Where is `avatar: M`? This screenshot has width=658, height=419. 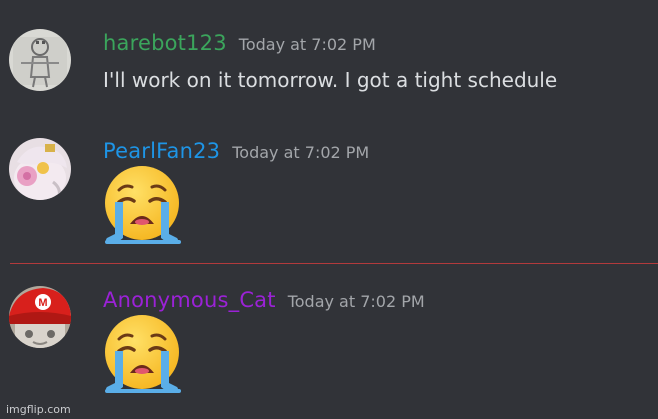
avatar: M is located at coordinates (40, 317).